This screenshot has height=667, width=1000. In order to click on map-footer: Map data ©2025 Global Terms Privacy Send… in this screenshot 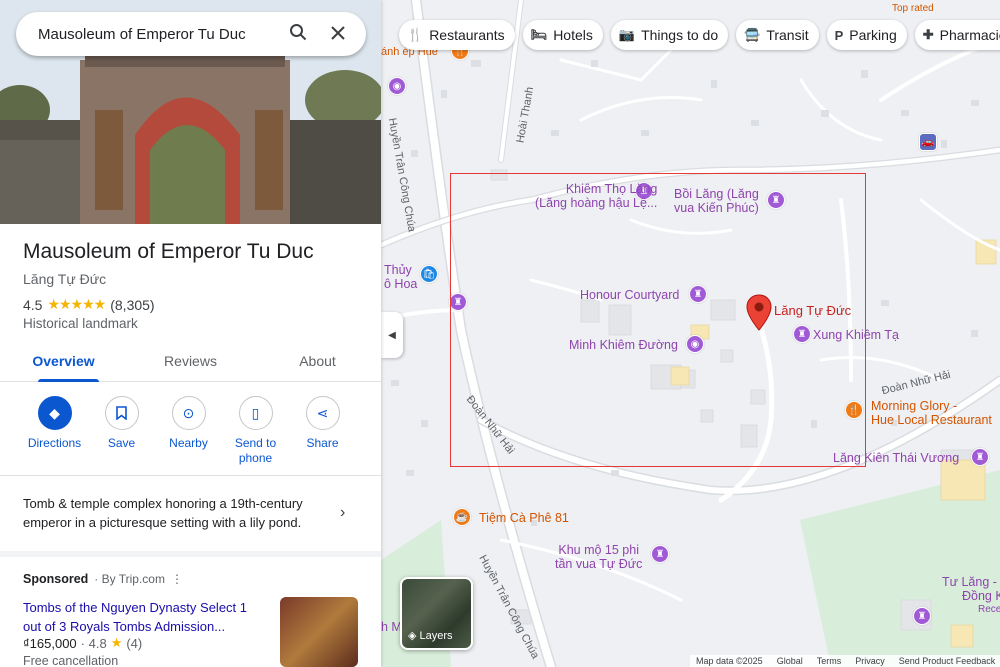, I will do `click(845, 661)`.